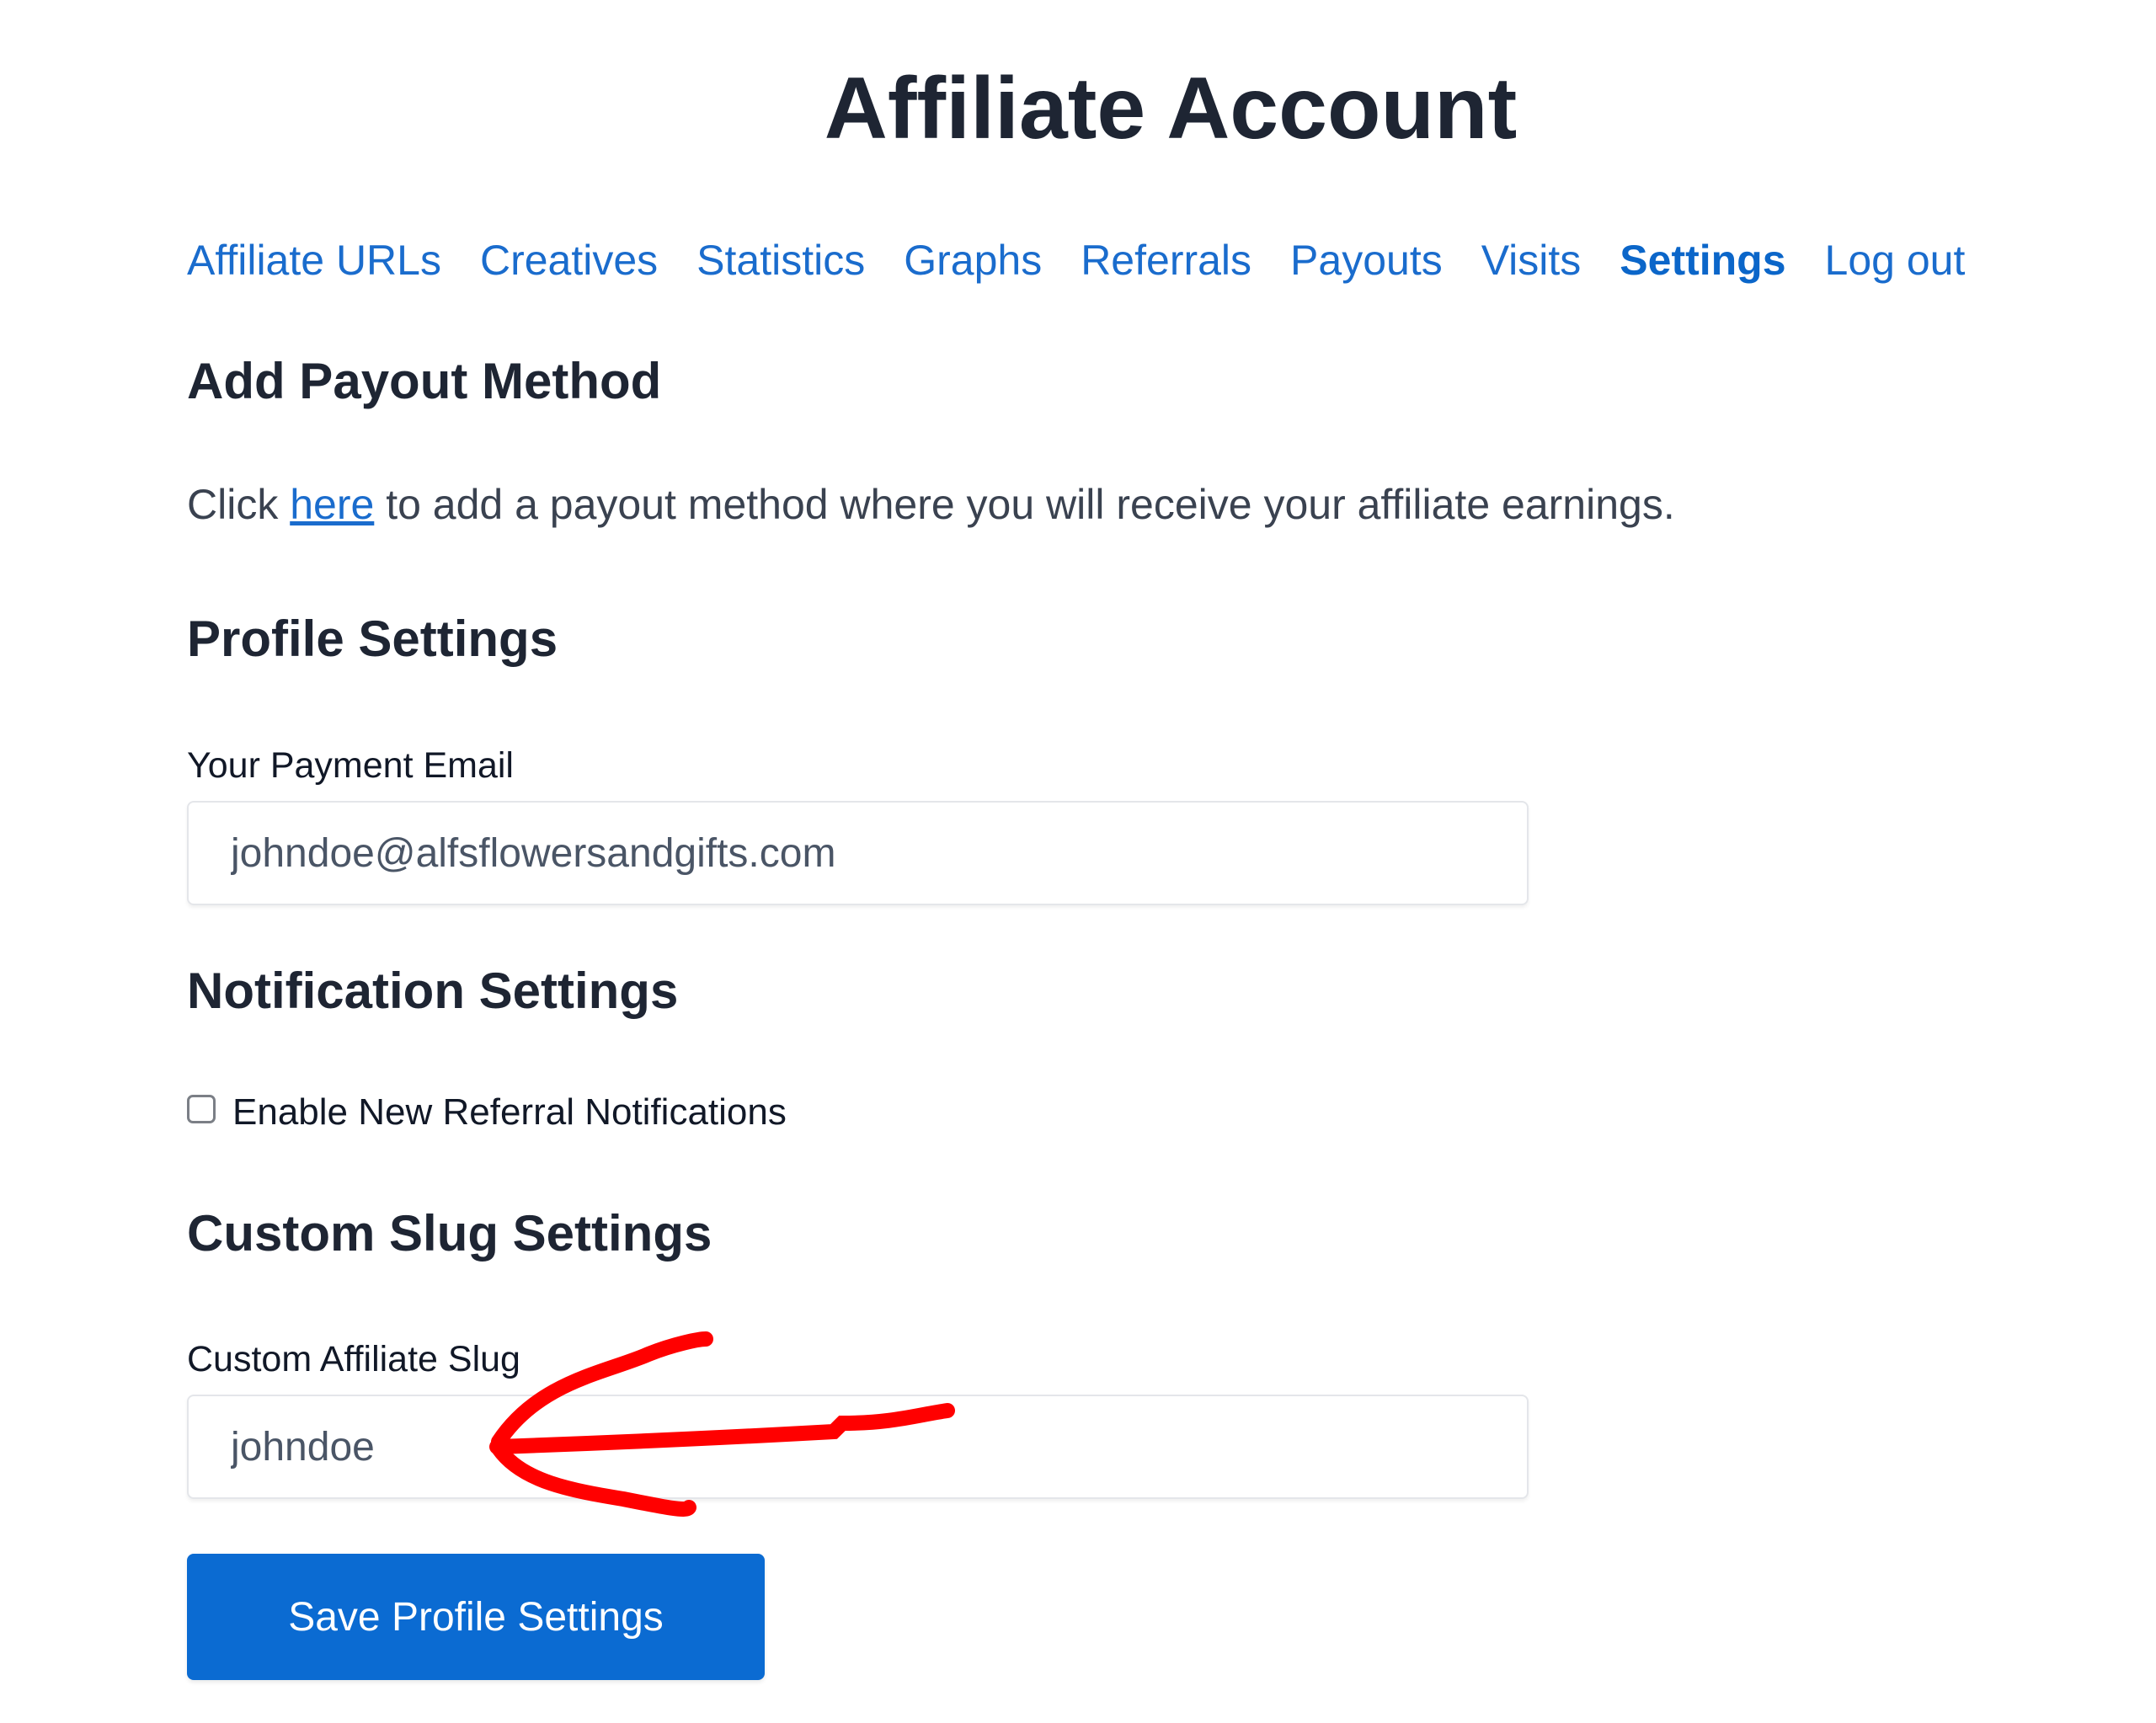 The image size is (2156, 1723). What do you see at coordinates (476, 1617) in the screenshot?
I see `save-profile-settings-button: Save Profile Settings` at bounding box center [476, 1617].